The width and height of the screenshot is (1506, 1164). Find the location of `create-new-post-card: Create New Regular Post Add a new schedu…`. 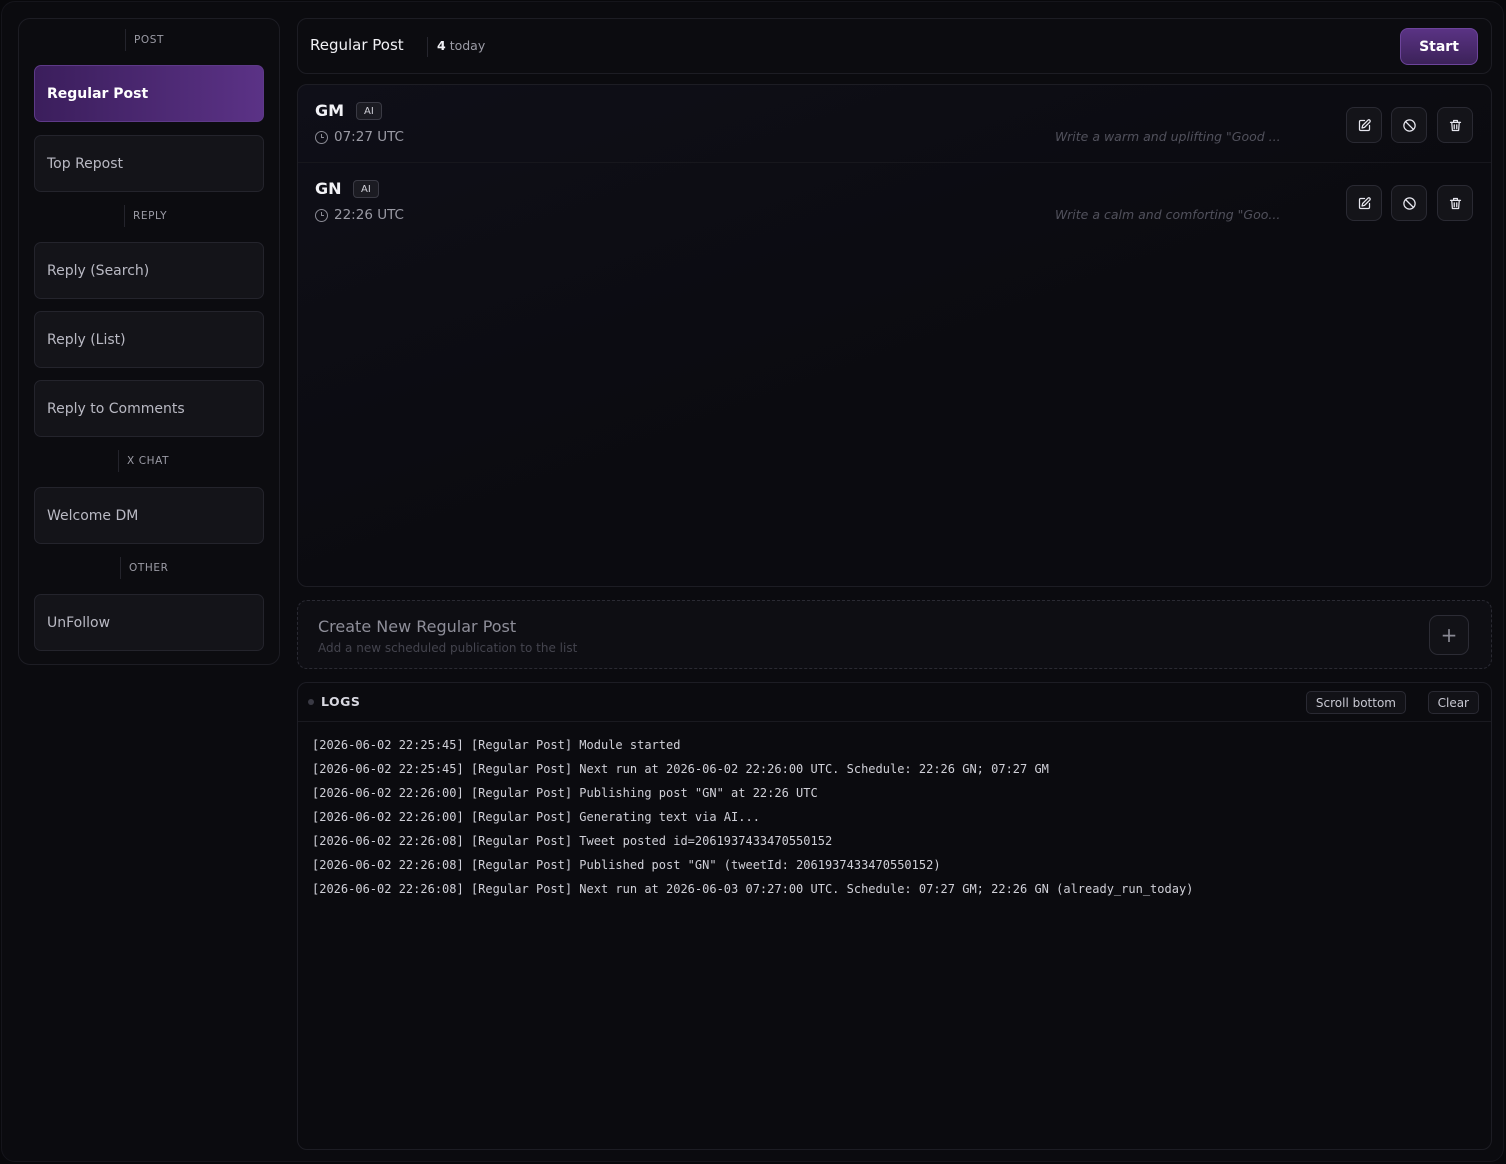

create-new-post-card: Create New Regular Post Add a new schedu… is located at coordinates (894, 634).